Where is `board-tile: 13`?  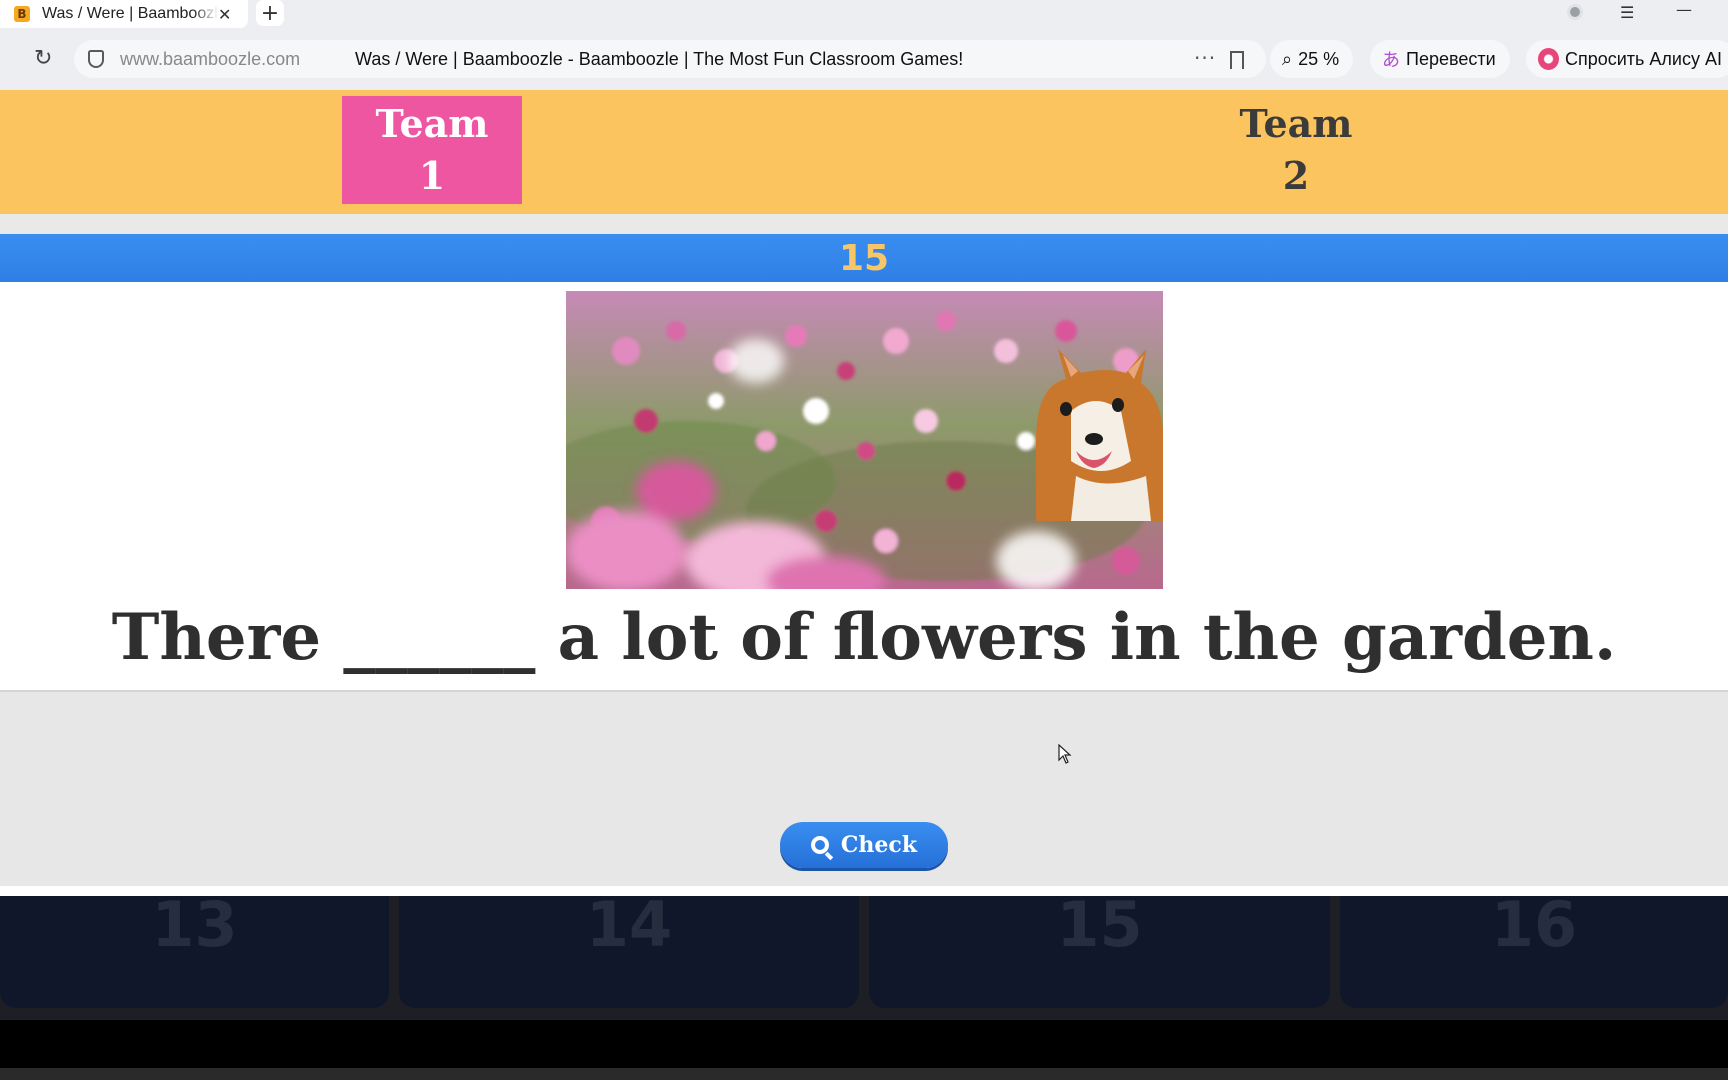
board-tile: 13 is located at coordinates (194, 948).